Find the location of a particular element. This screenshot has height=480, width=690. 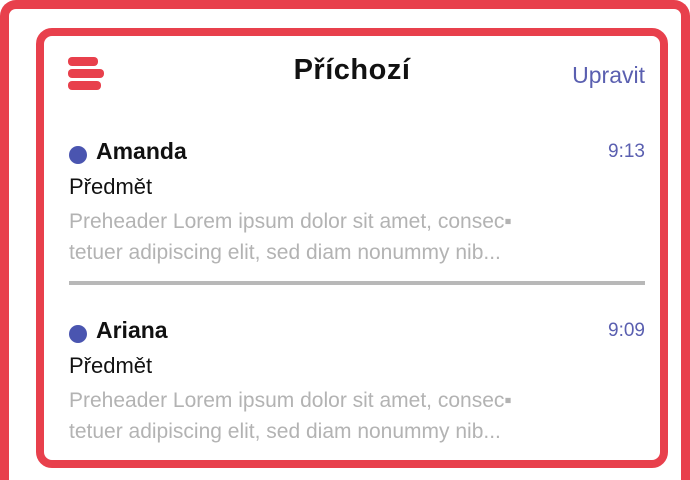

message-sender: Ariana is located at coordinates (132, 330).